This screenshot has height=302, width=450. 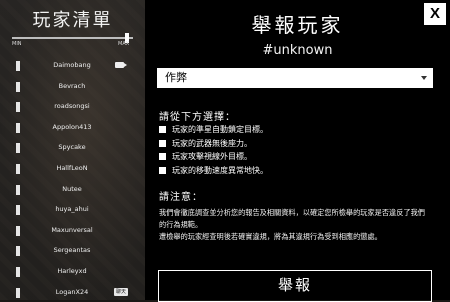 I want to click on player-name: Appolon413, so click(x=72, y=126).